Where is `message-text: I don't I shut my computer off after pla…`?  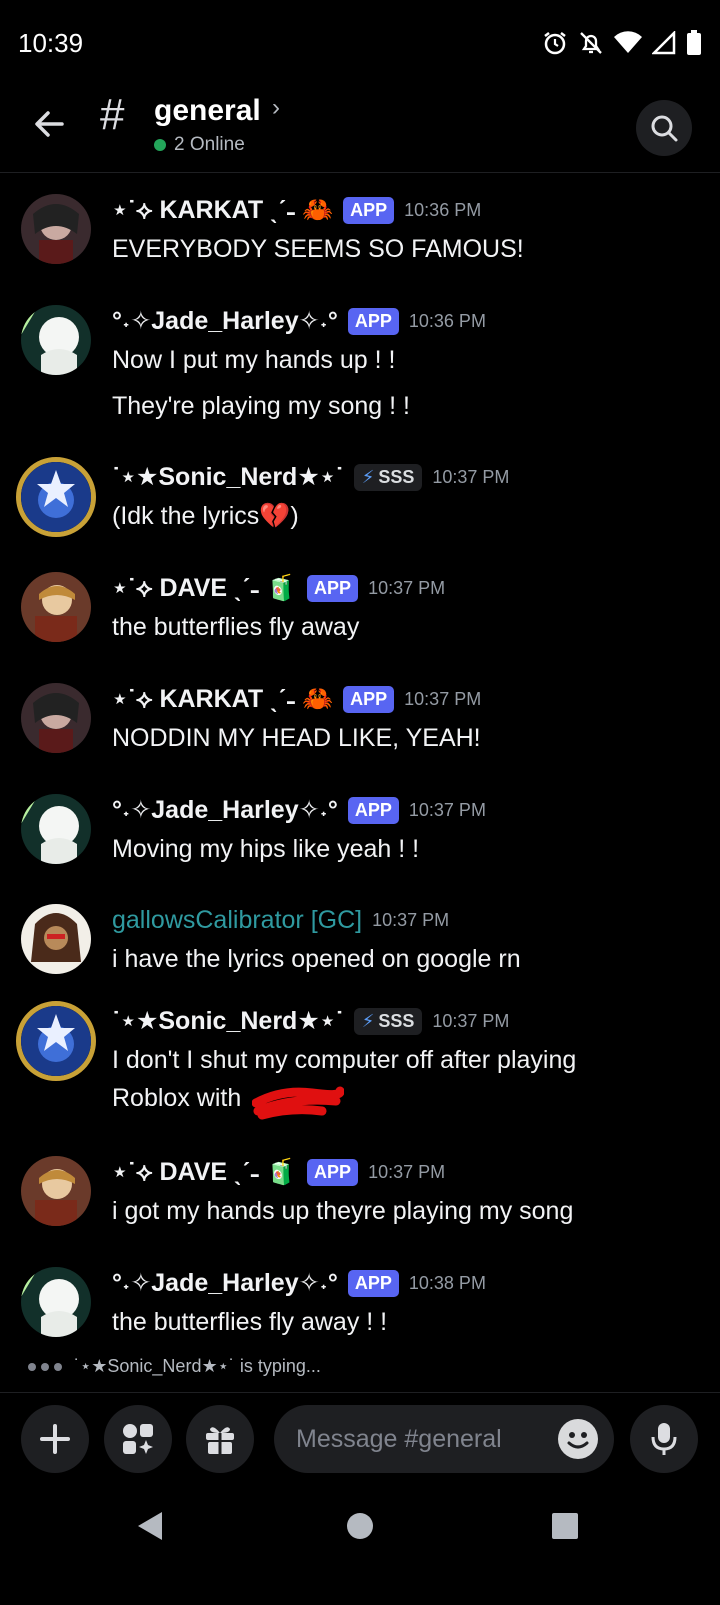
message-text: I don't I shut my computer off after pla… is located at coordinates (344, 1079).